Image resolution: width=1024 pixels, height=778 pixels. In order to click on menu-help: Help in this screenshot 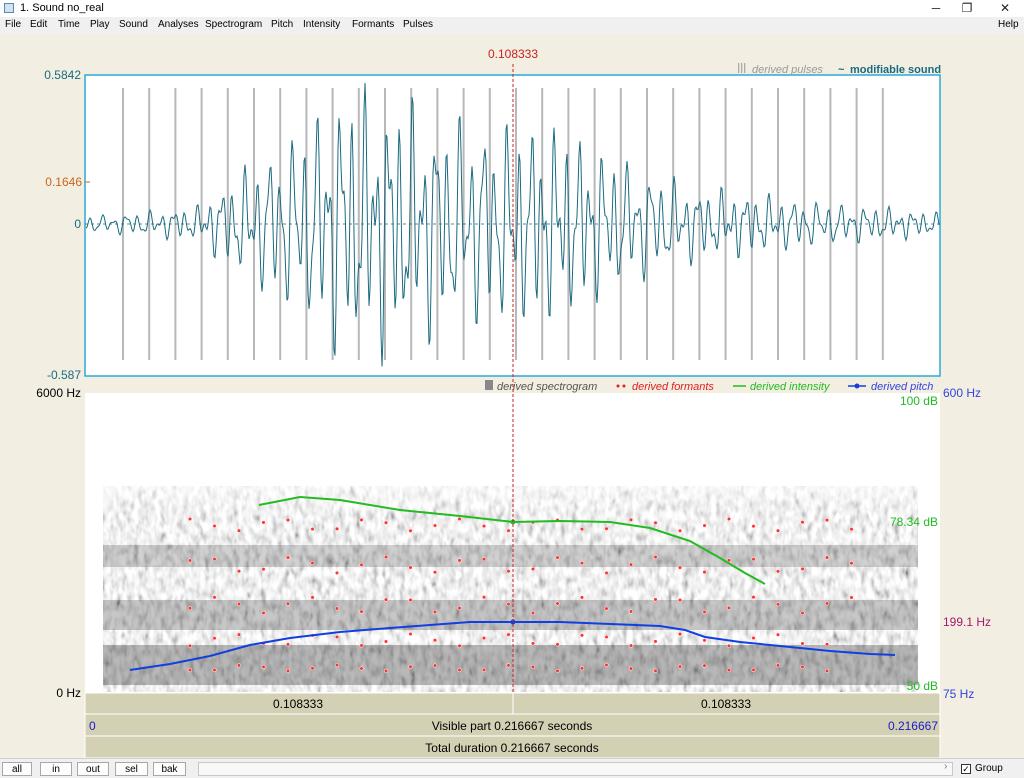, I will do `click(1008, 24)`.